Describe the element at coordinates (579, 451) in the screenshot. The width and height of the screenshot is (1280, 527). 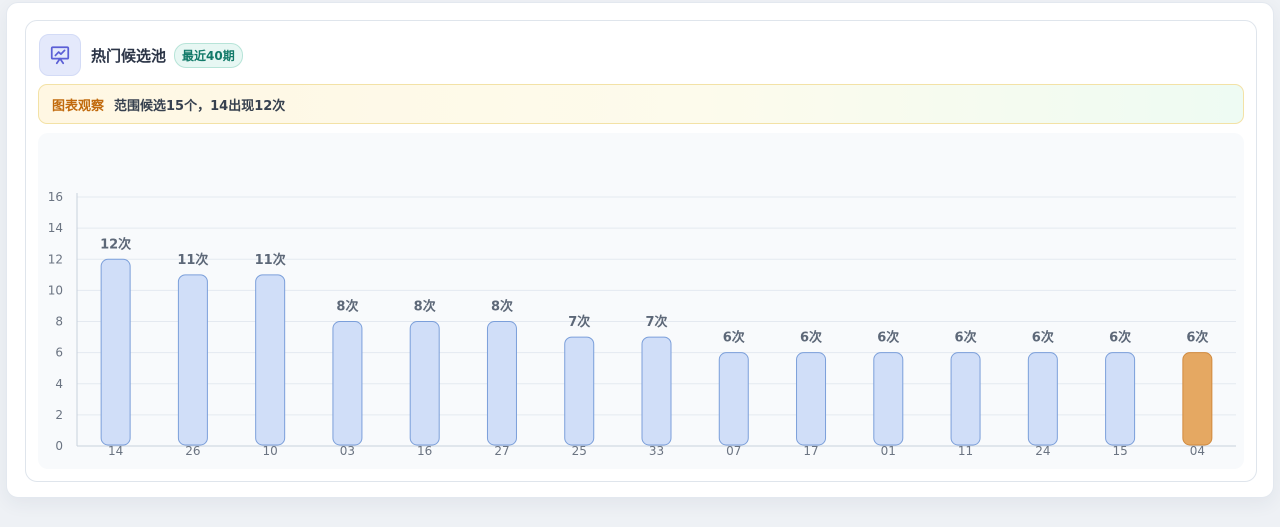
I see `x-tick-label: 25` at that location.